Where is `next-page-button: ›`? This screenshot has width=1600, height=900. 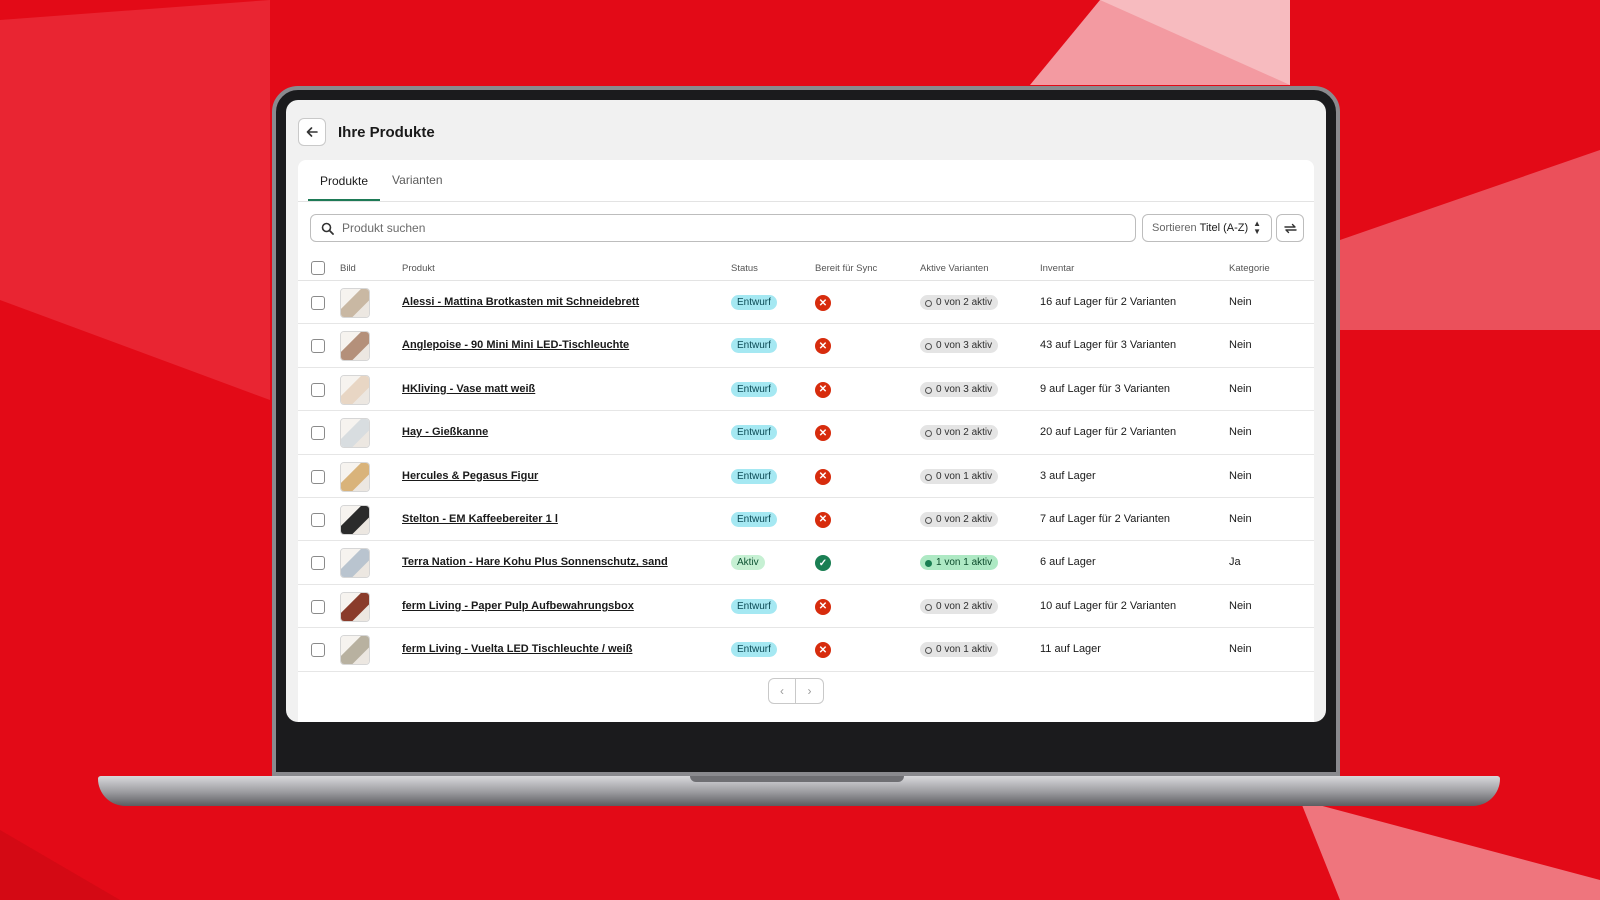 next-page-button: › is located at coordinates (810, 691).